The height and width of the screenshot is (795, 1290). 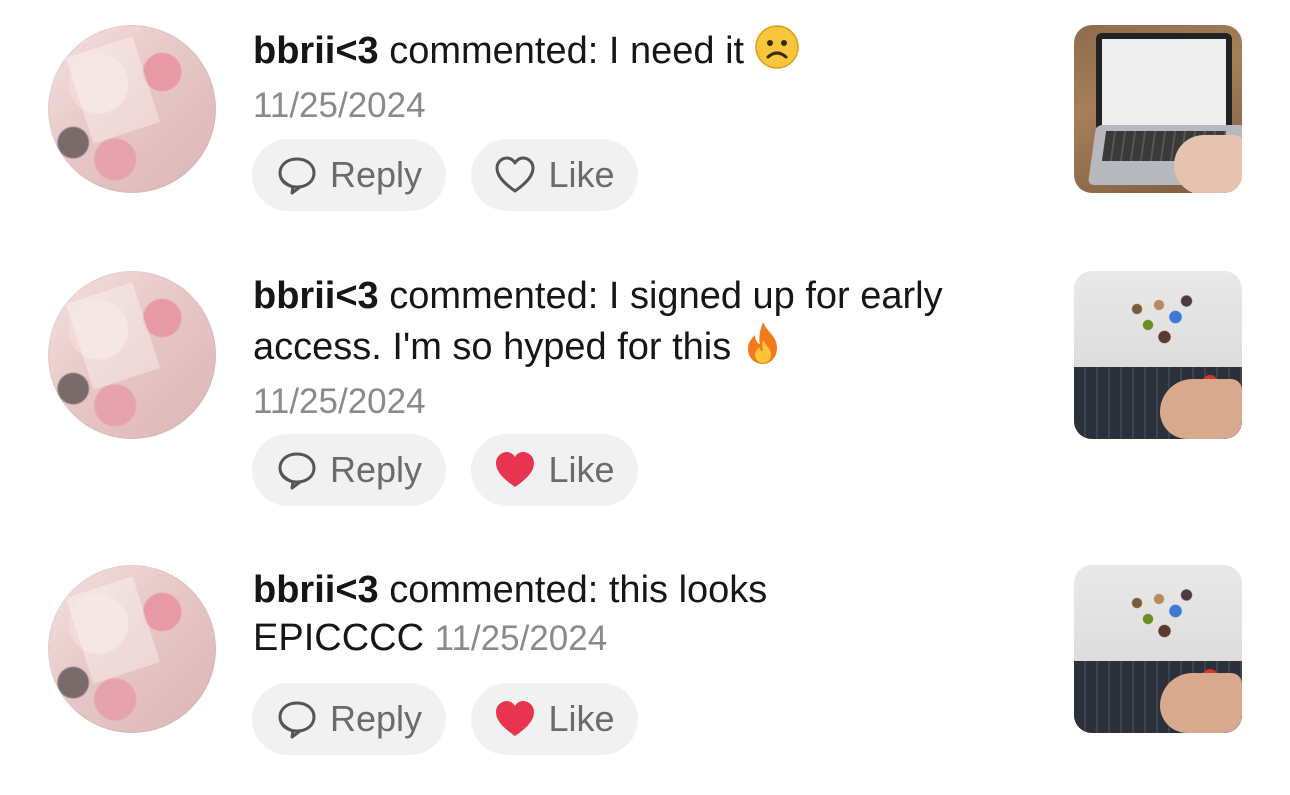 What do you see at coordinates (515, 175) in the screenshot?
I see `heart-outline-icon` at bounding box center [515, 175].